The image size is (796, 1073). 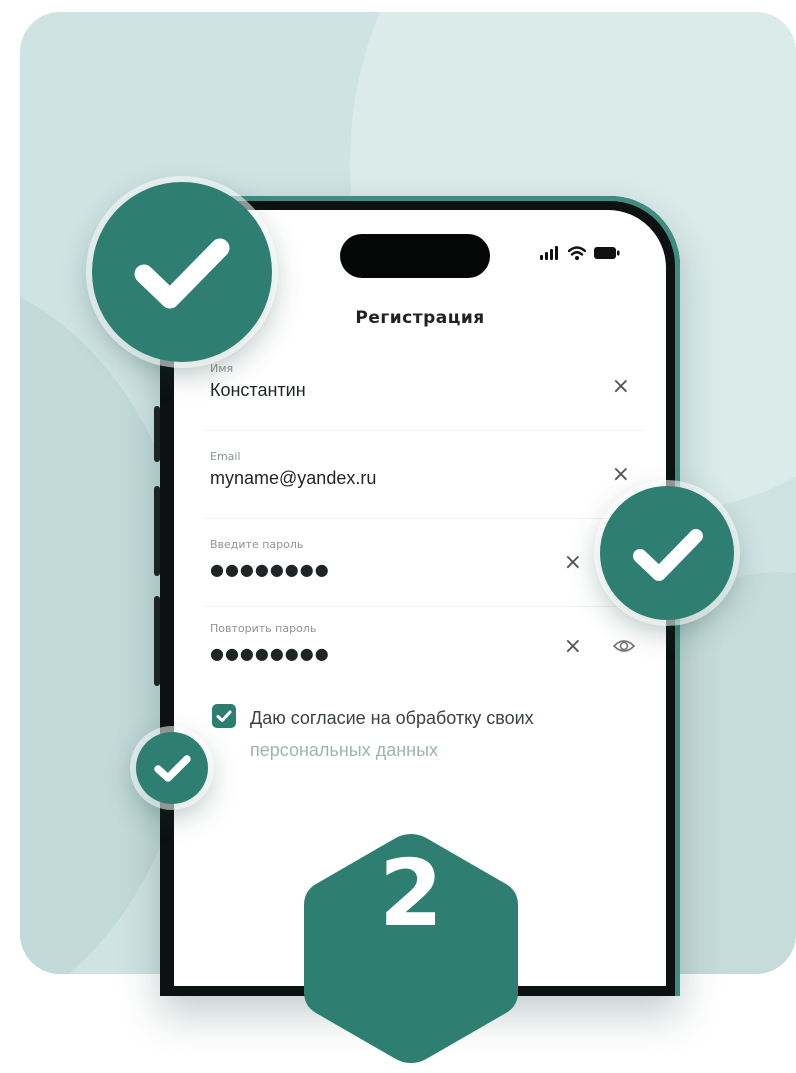 I want to click on consent-checkbox, so click(x=224, y=716).